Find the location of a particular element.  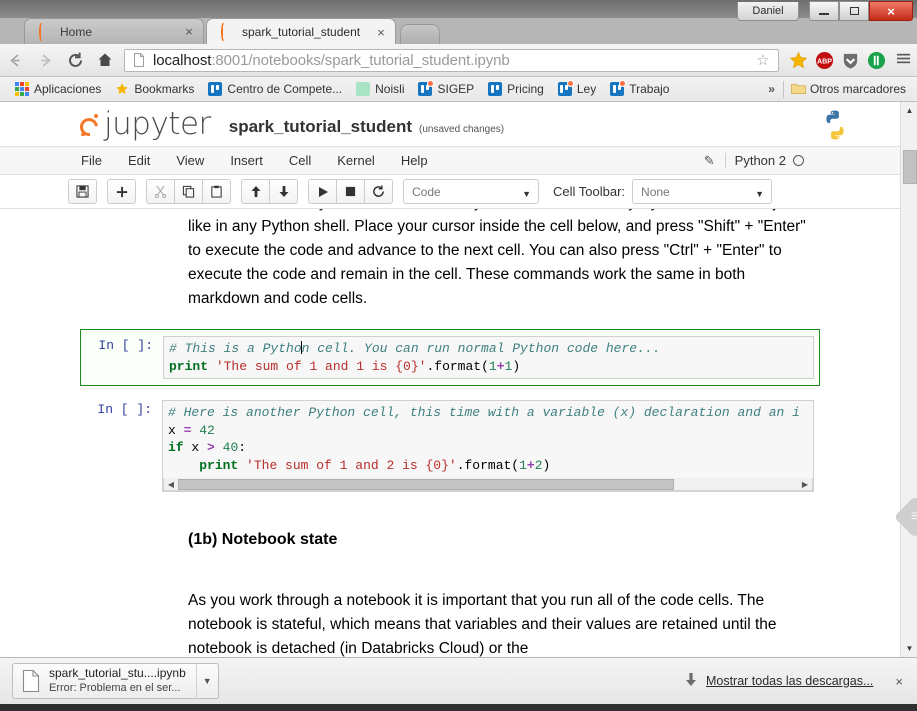

trello-icon is located at coordinates (426, 88).